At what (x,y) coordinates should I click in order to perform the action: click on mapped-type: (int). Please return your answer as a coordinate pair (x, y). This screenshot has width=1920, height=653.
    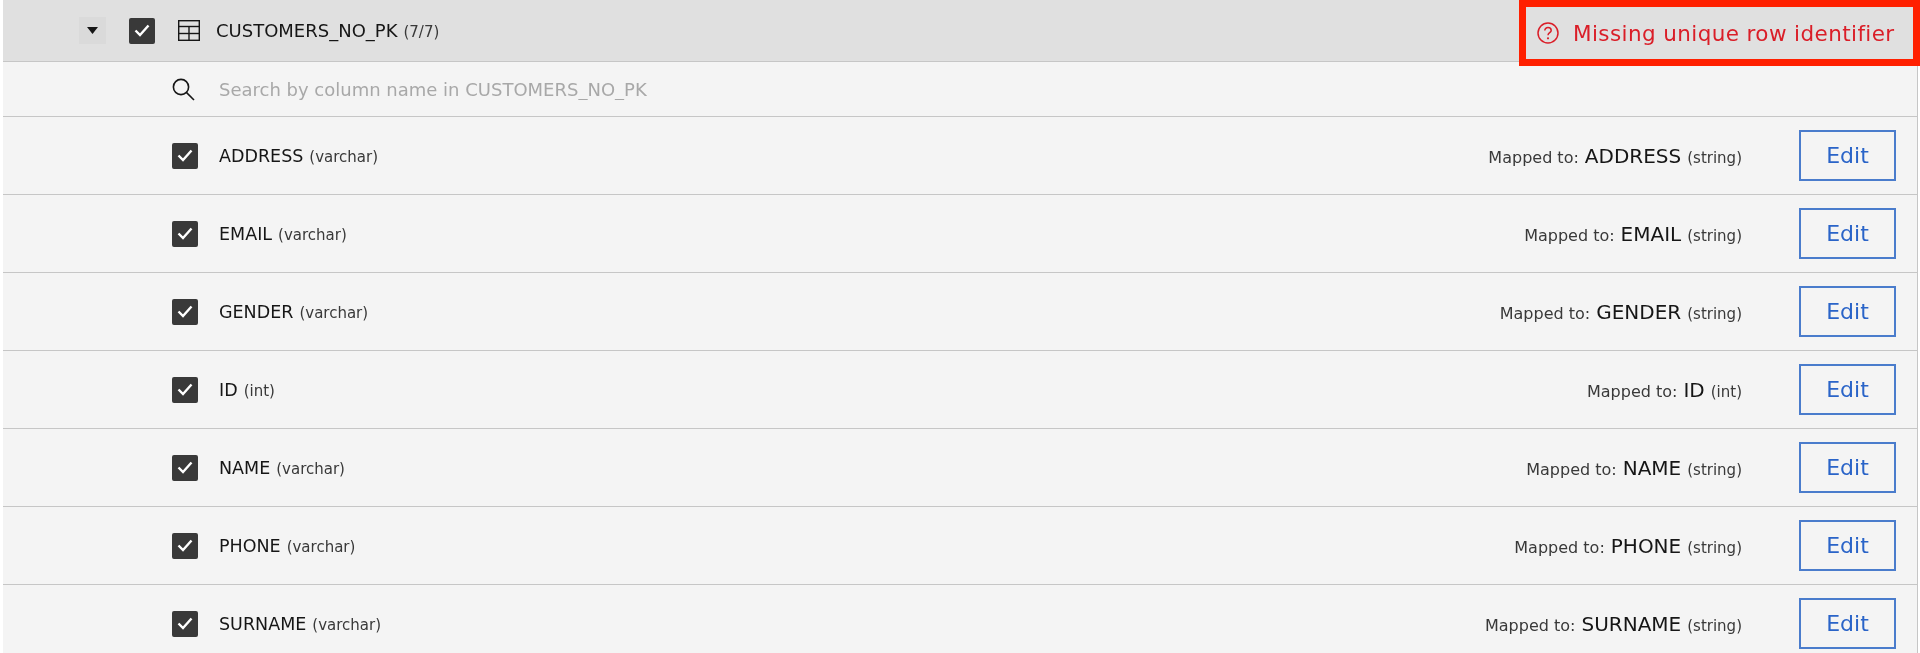
    Looking at the image, I should click on (1726, 391).